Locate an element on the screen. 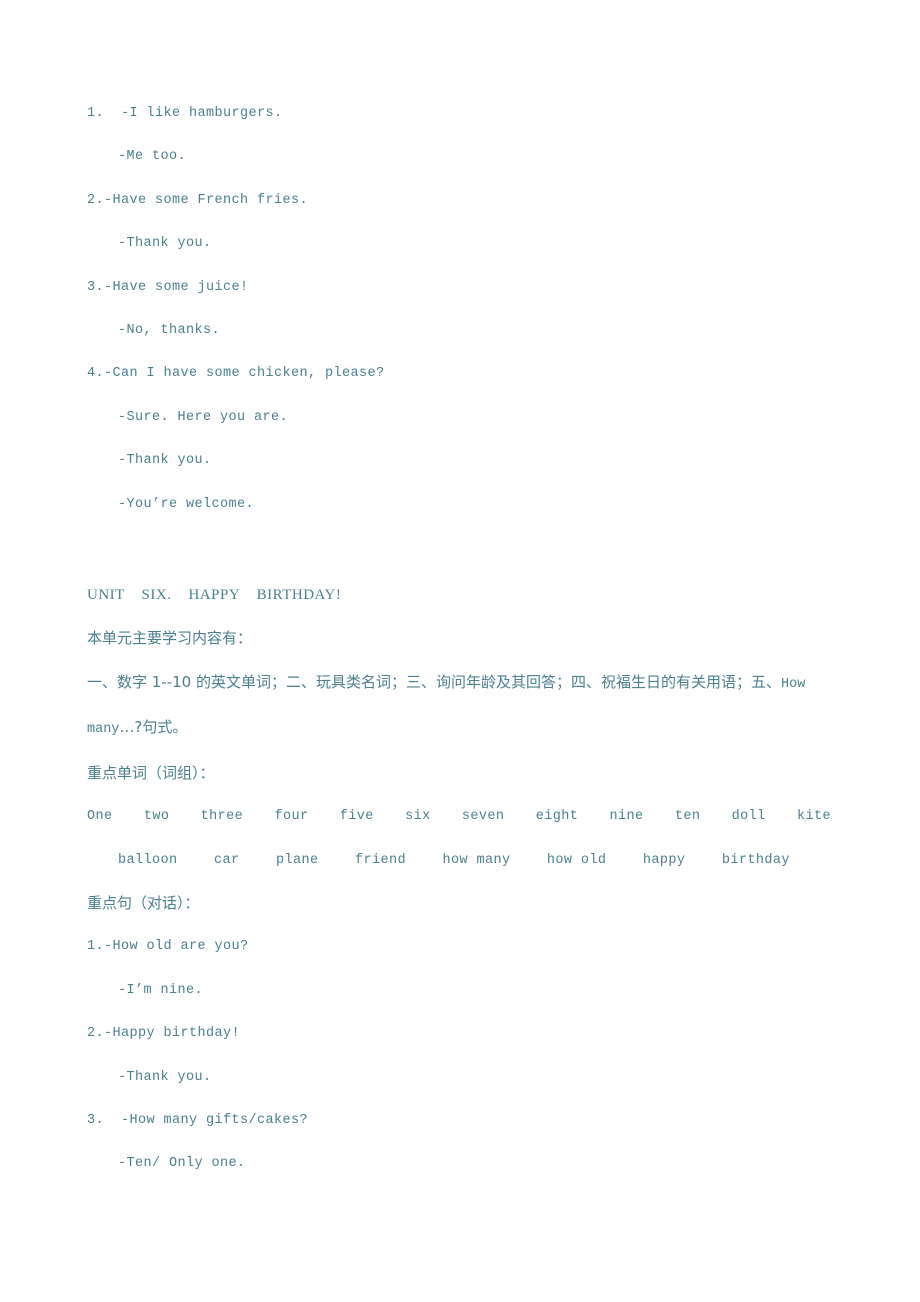  vocabulary-word: doll is located at coordinates (748, 817).